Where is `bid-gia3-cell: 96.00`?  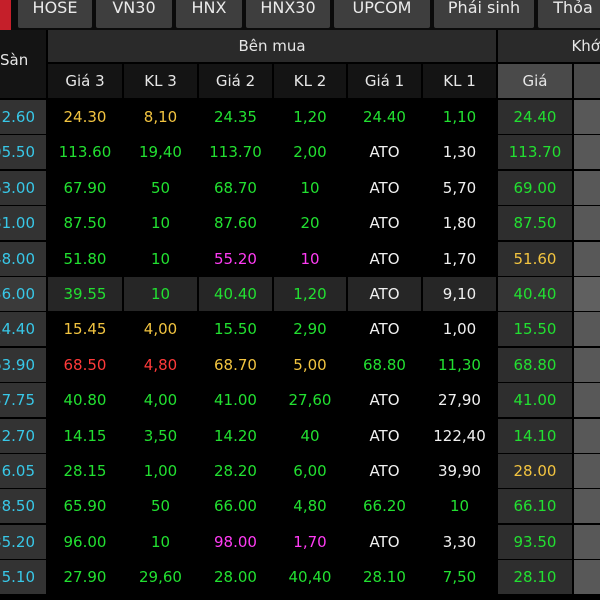 bid-gia3-cell: 96.00 is located at coordinates (85, 542).